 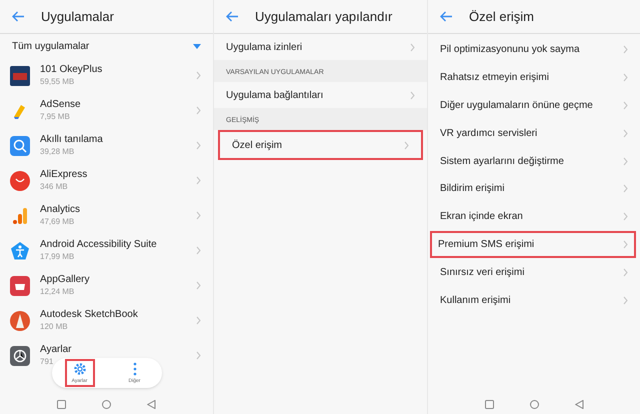 What do you see at coordinates (501, 17) in the screenshot?
I see `screen-title: Özel erişim` at bounding box center [501, 17].